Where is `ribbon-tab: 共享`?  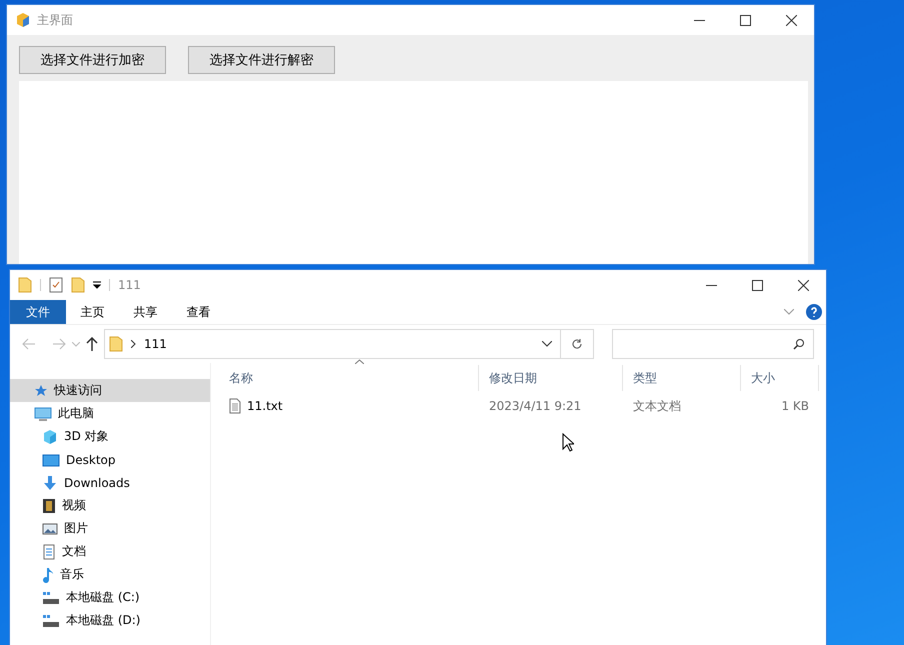 ribbon-tab: 共享 is located at coordinates (145, 312).